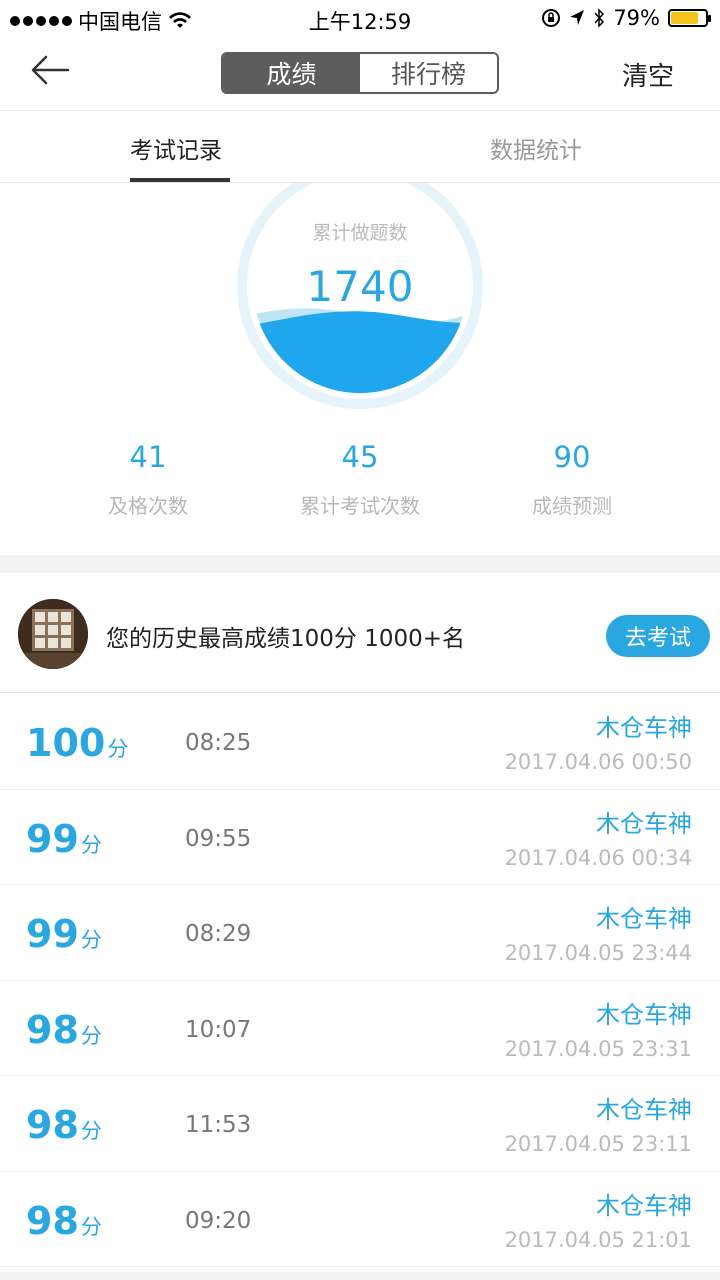 The width and height of the screenshot is (720, 1280). I want to click on record-duration: 09:20, so click(218, 1220).